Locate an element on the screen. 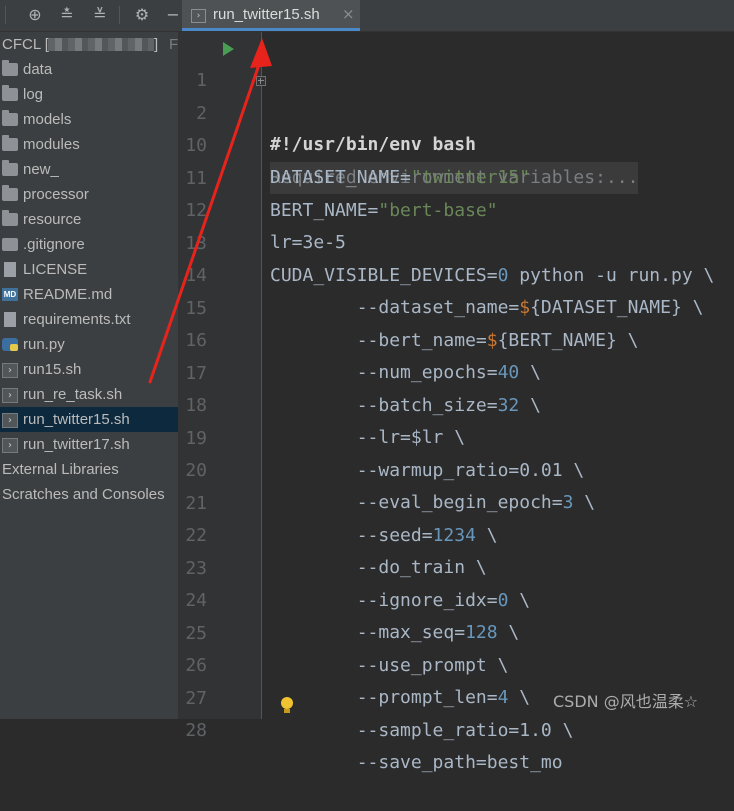 This screenshot has width=734, height=811. tree-item-label: requirements.txt is located at coordinates (77, 319).